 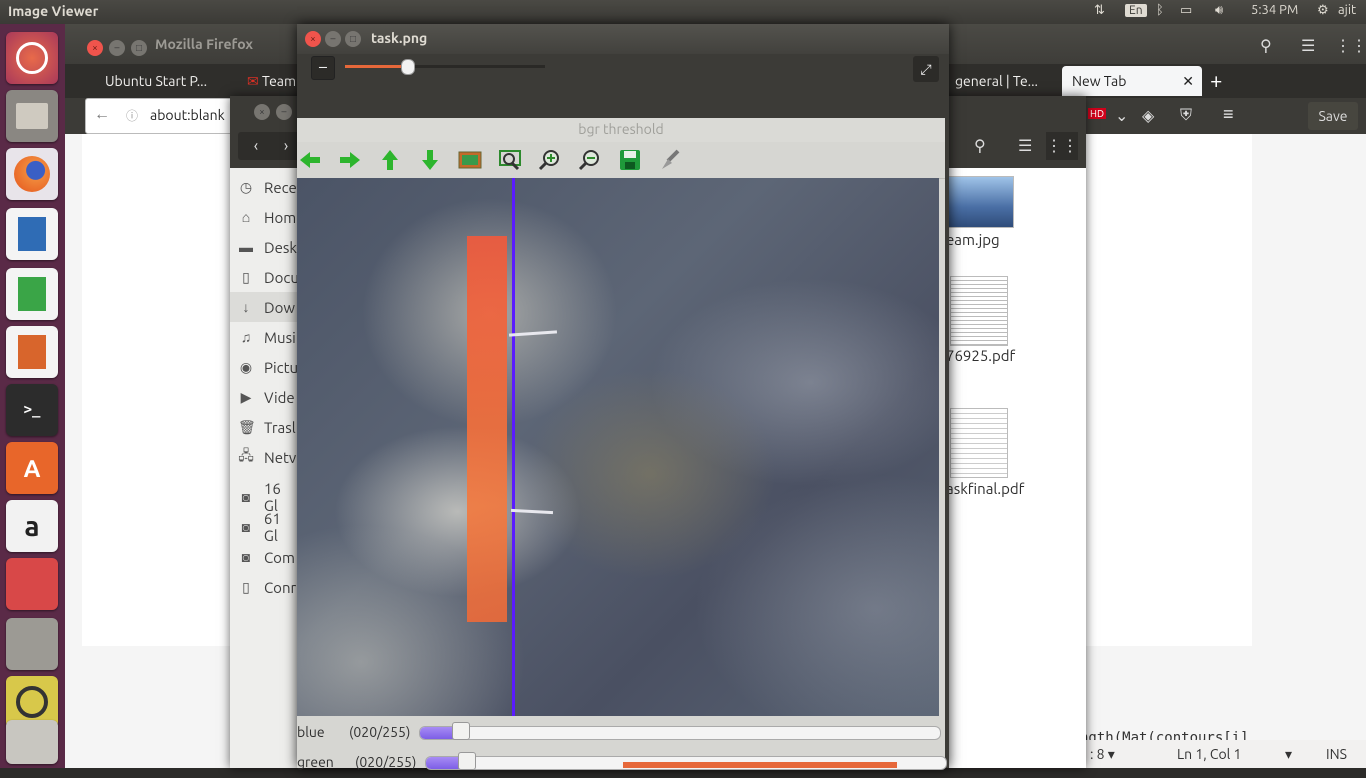 What do you see at coordinates (979, 443) in the screenshot?
I see `file-thumbnail-taskfinal` at bounding box center [979, 443].